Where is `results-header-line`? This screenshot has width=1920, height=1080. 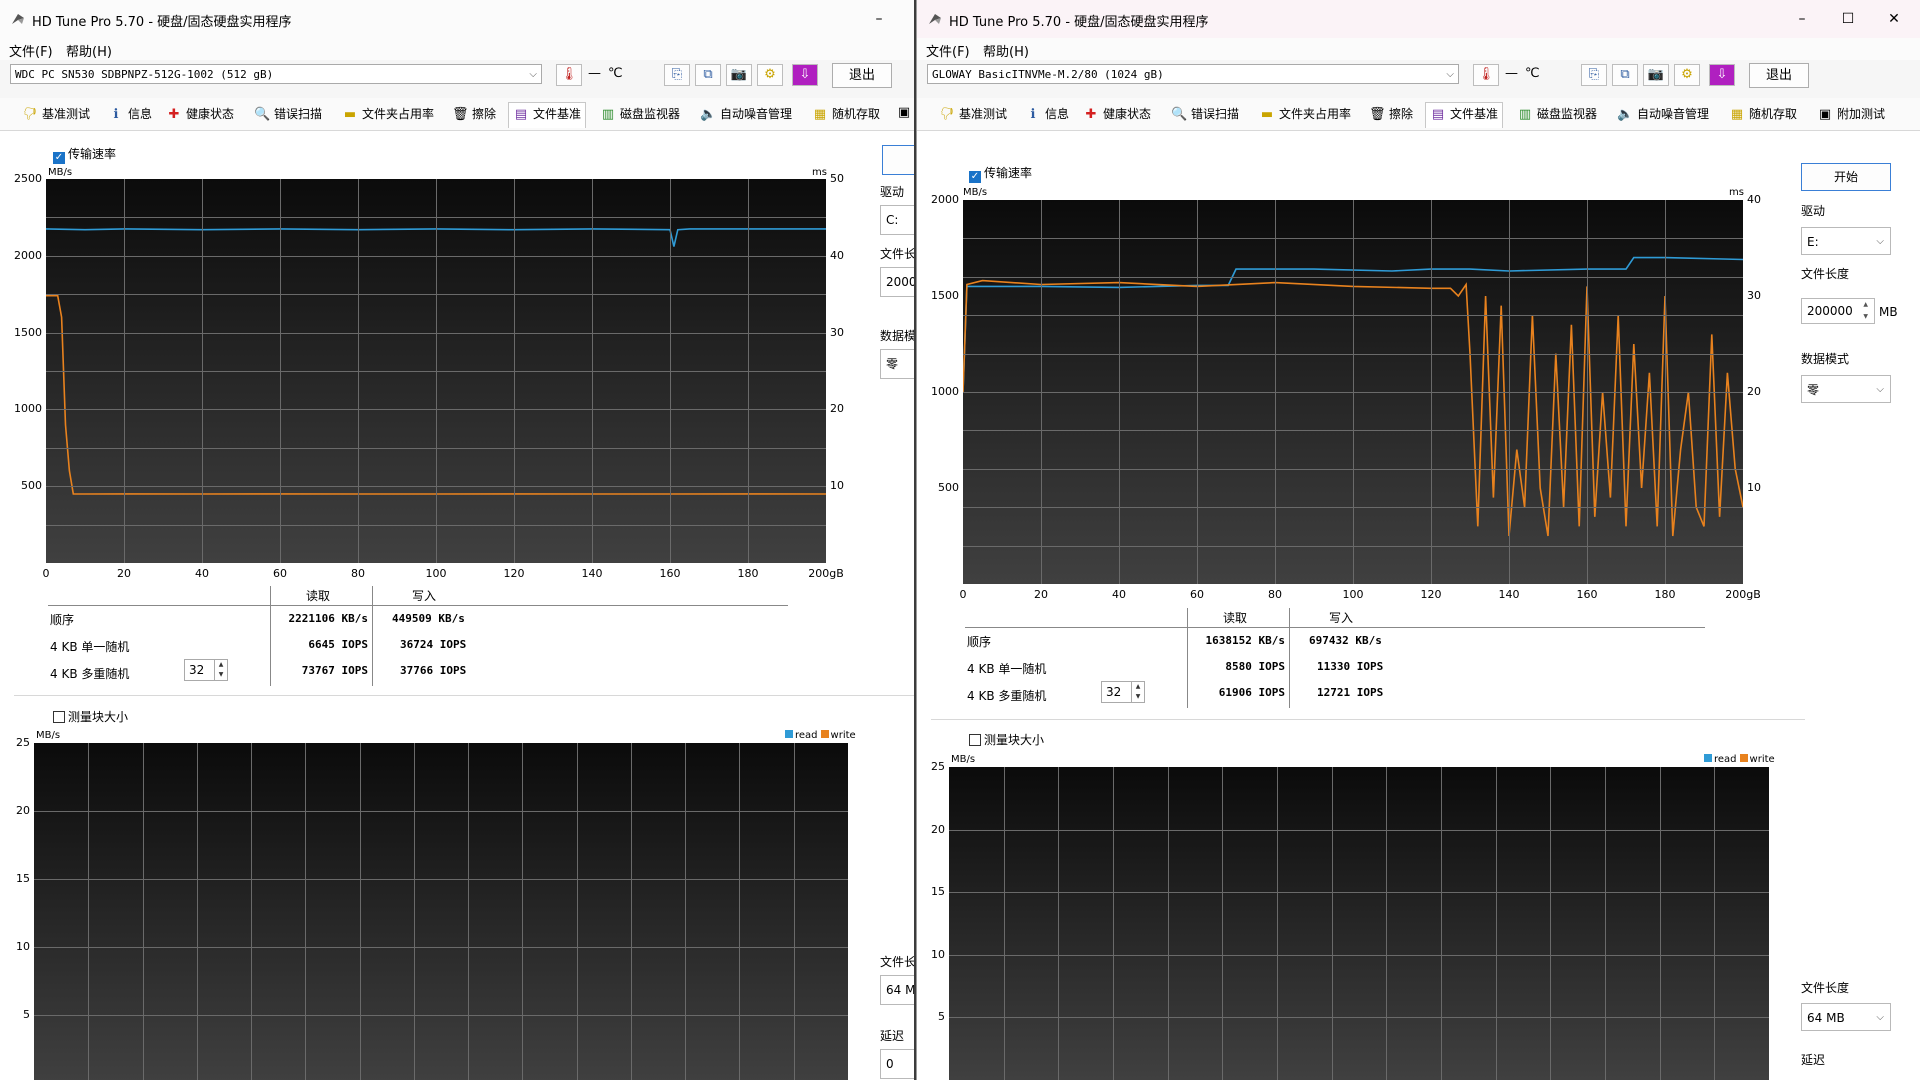 results-header-line is located at coordinates (1335, 627).